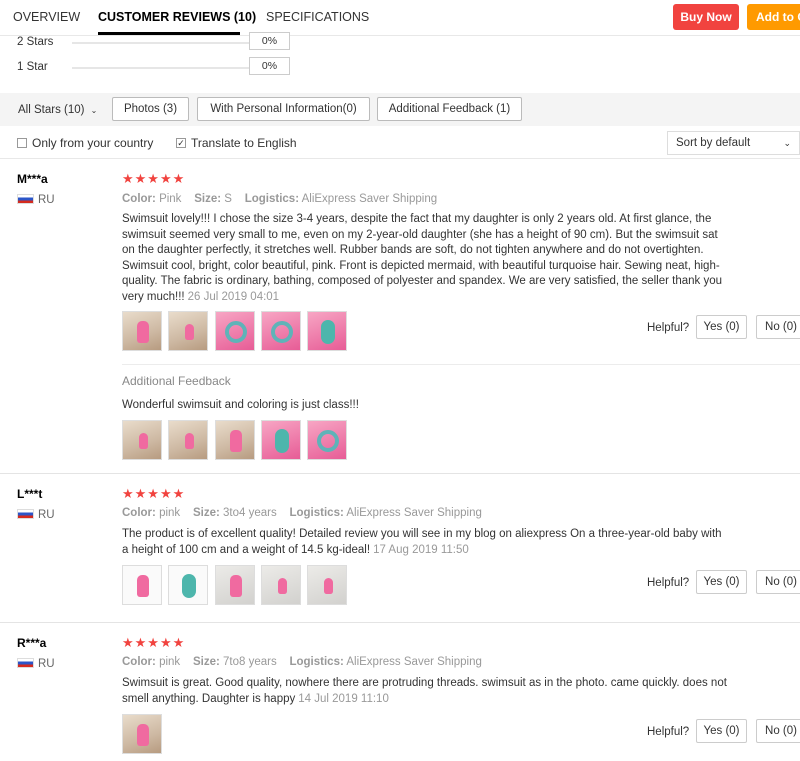 Image resolution: width=800 pixels, height=761 pixels. Describe the element at coordinates (181, 143) in the screenshot. I see `translate-checkbox: ✓` at that location.